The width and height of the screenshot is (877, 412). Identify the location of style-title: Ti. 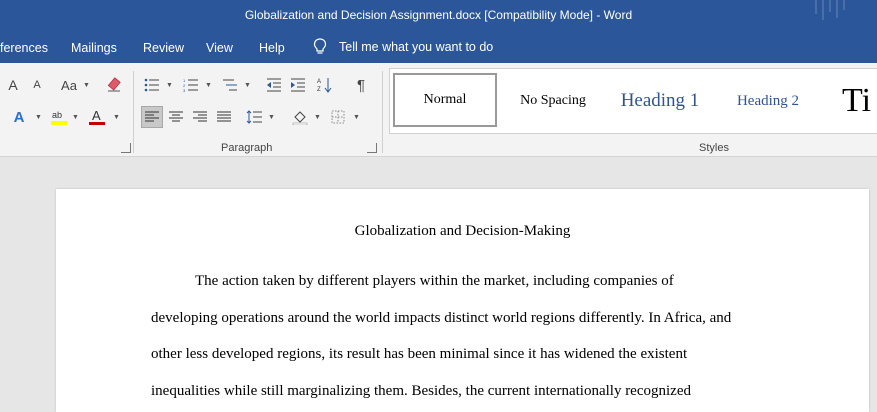
(853, 101).